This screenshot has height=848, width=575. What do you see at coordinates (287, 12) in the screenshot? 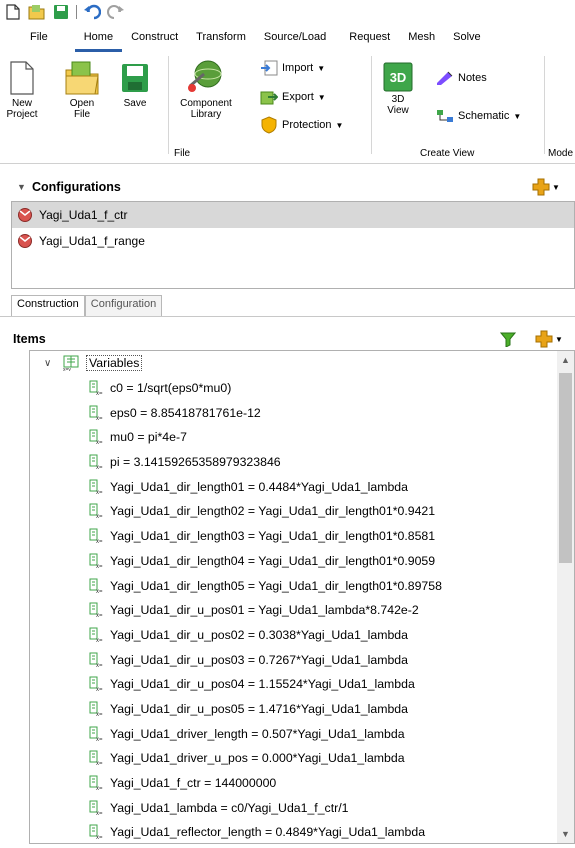
I see `quick-access-toolbar` at bounding box center [287, 12].